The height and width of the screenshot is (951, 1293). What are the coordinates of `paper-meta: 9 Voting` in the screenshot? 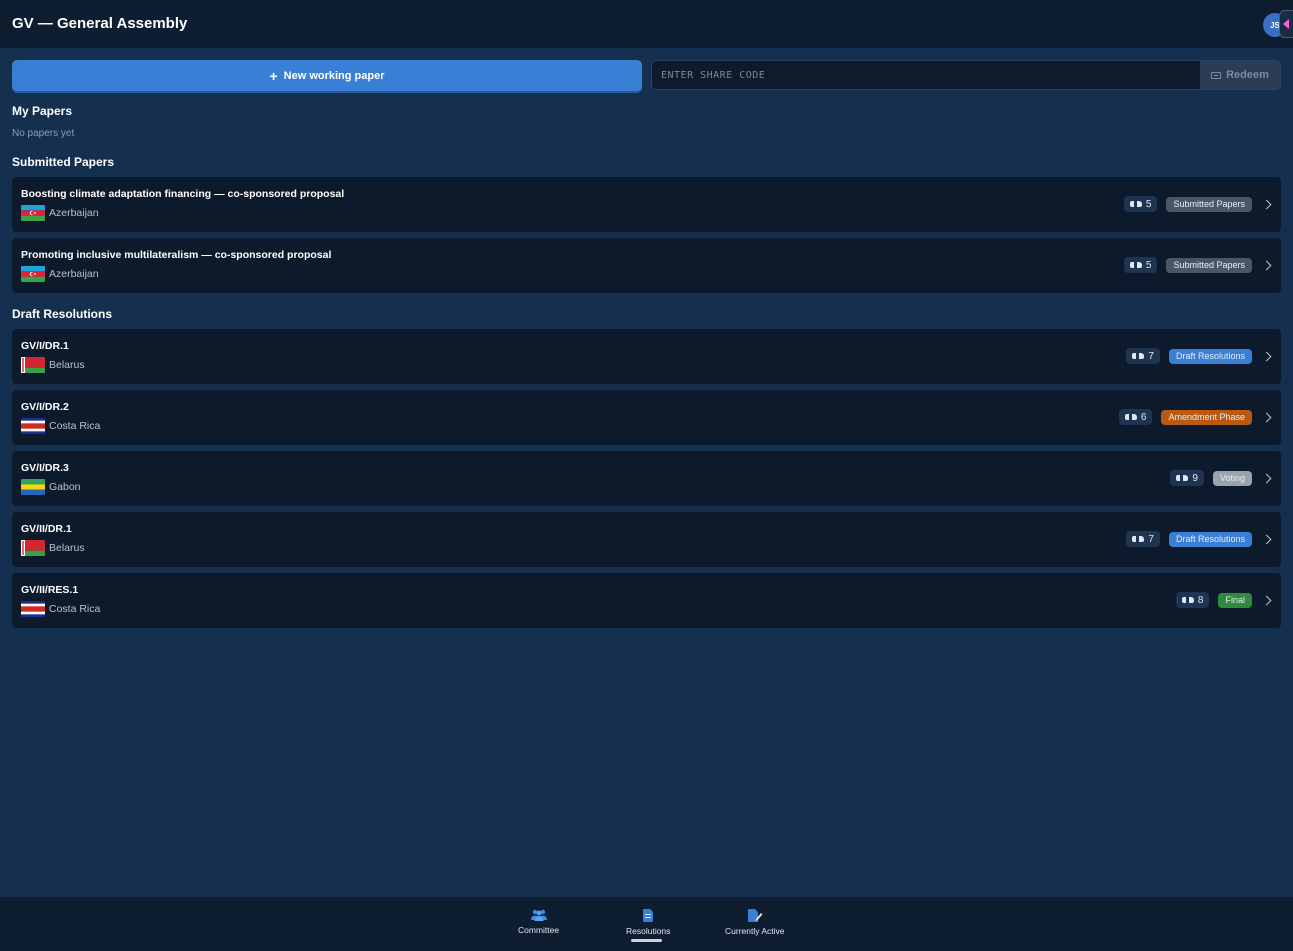 It's located at (1221, 478).